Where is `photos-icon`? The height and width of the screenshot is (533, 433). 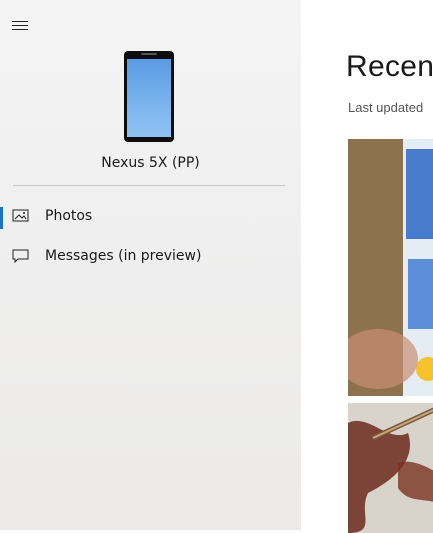 photos-icon is located at coordinates (20, 215).